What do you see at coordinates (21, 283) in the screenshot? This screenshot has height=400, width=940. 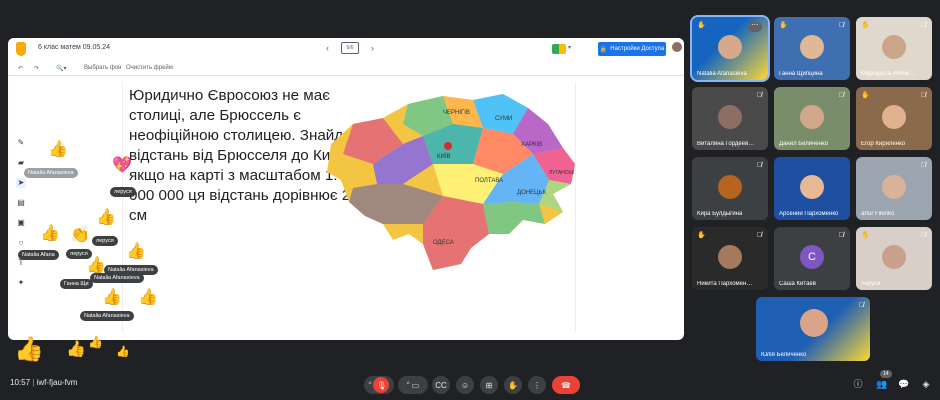 I see `laser-icon: ✦` at bounding box center [21, 283].